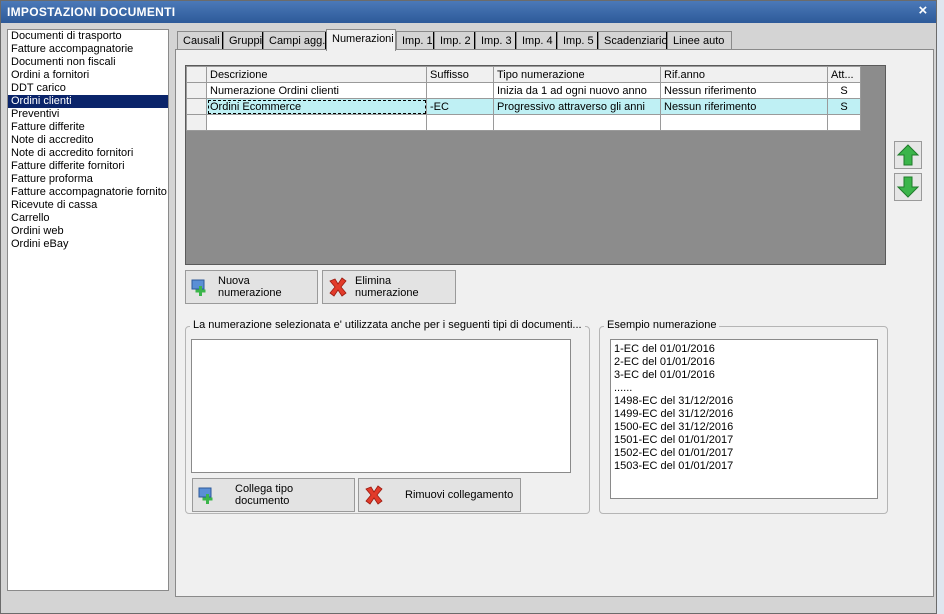 The height and width of the screenshot is (614, 944). I want to click on doc-type-item: Note di accredito, so click(88, 140).